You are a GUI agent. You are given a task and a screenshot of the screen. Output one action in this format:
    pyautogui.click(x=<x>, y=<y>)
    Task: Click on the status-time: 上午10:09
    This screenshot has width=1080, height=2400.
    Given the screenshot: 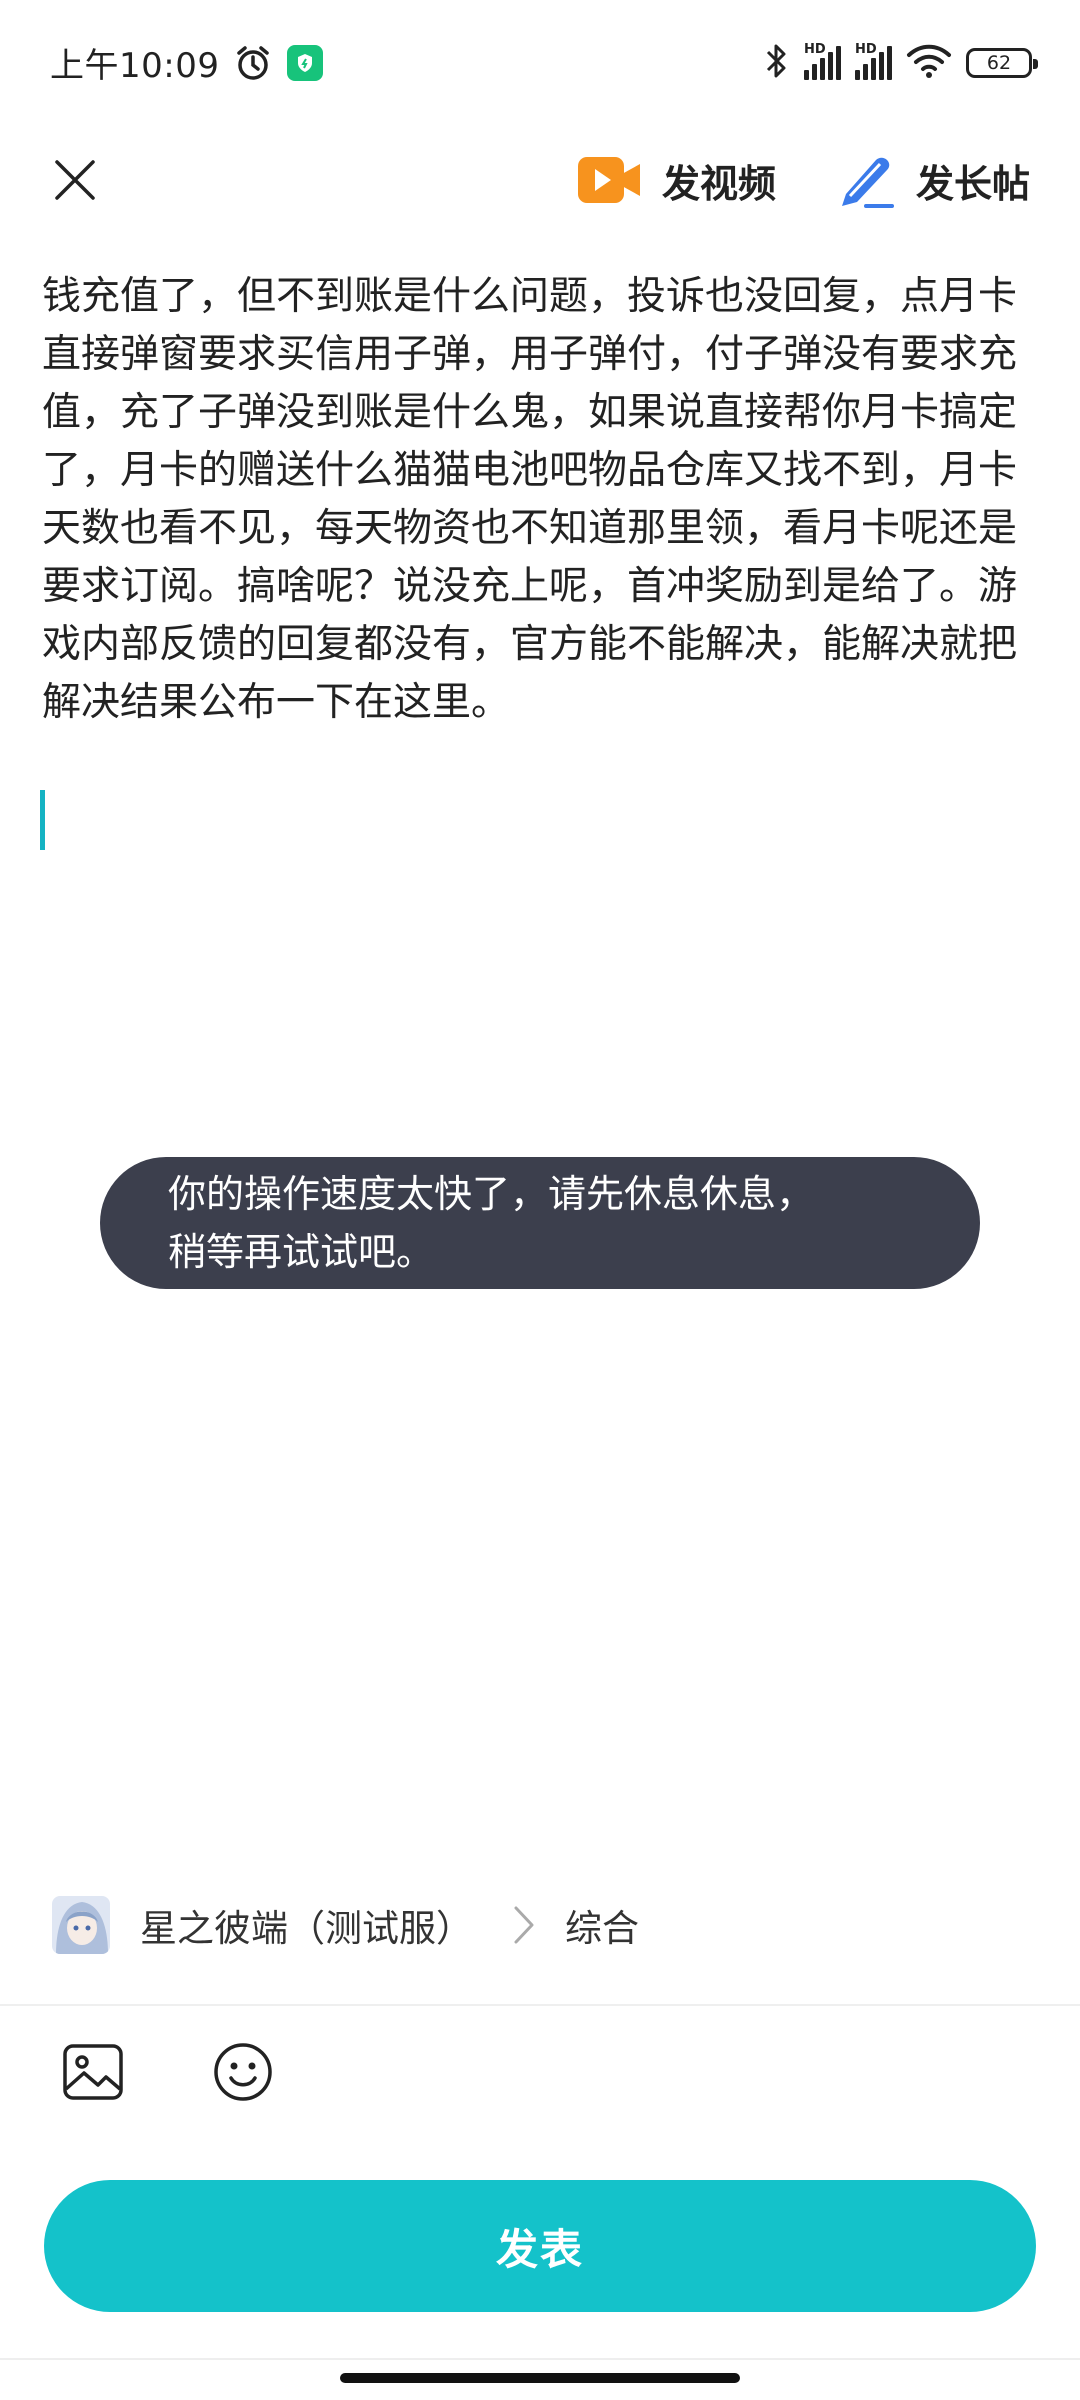 What is the action you would take?
    pyautogui.click(x=135, y=66)
    